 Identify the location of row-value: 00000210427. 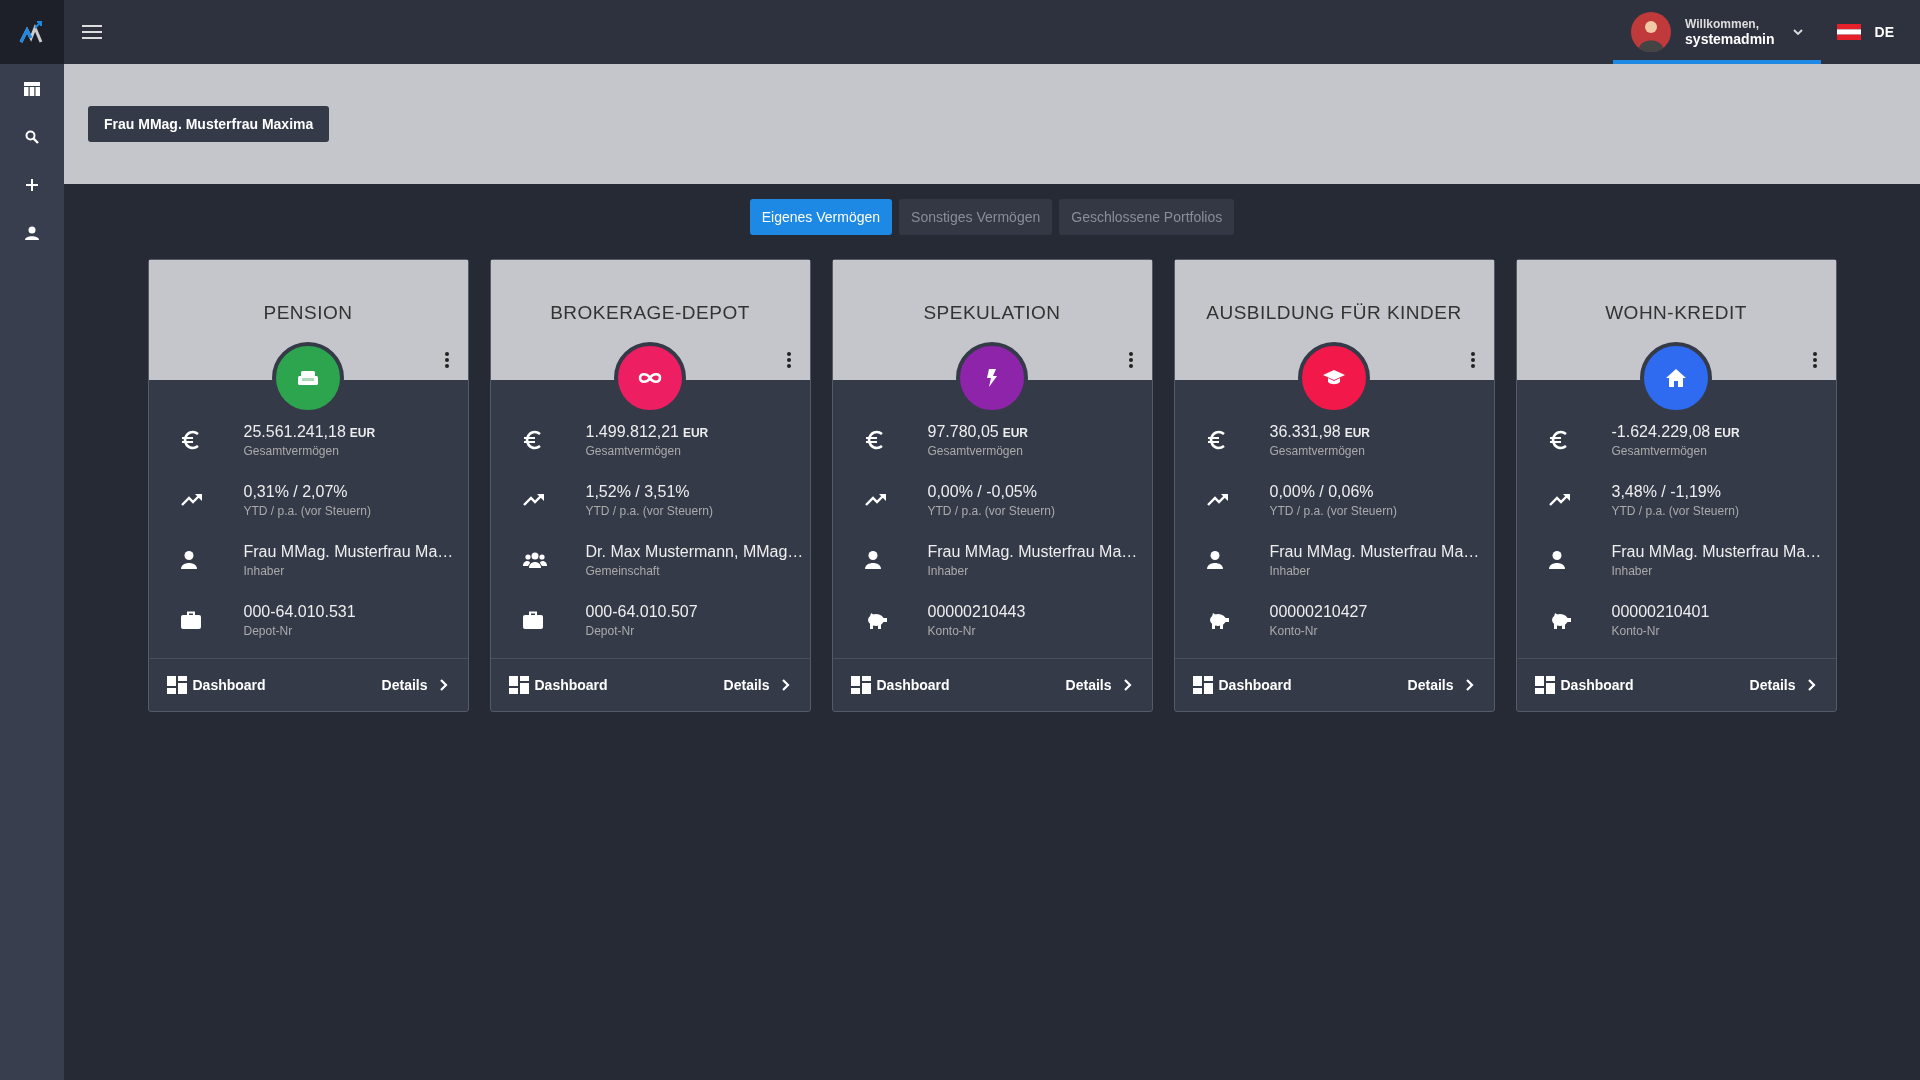
(1319, 611).